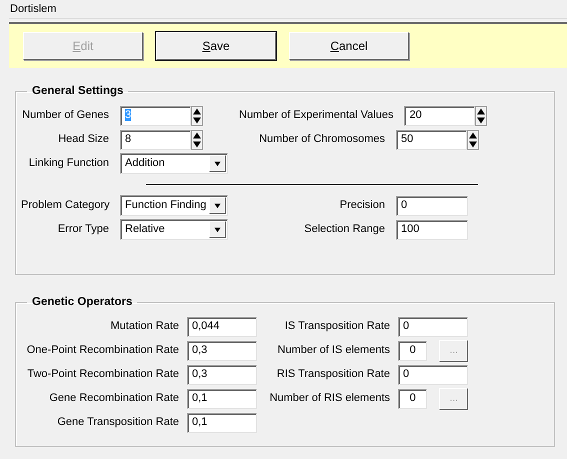 The width and height of the screenshot is (567, 459). I want to click on field-label: Gene Transposition Rate, so click(117, 423).